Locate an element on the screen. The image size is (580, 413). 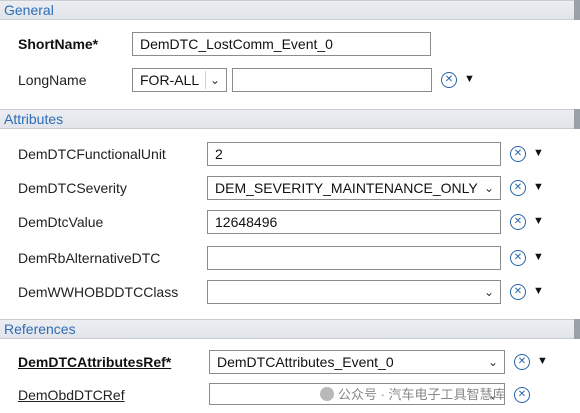
wwhobd-dtc-class-actions: ✕ ▼ is located at coordinates (529, 293).